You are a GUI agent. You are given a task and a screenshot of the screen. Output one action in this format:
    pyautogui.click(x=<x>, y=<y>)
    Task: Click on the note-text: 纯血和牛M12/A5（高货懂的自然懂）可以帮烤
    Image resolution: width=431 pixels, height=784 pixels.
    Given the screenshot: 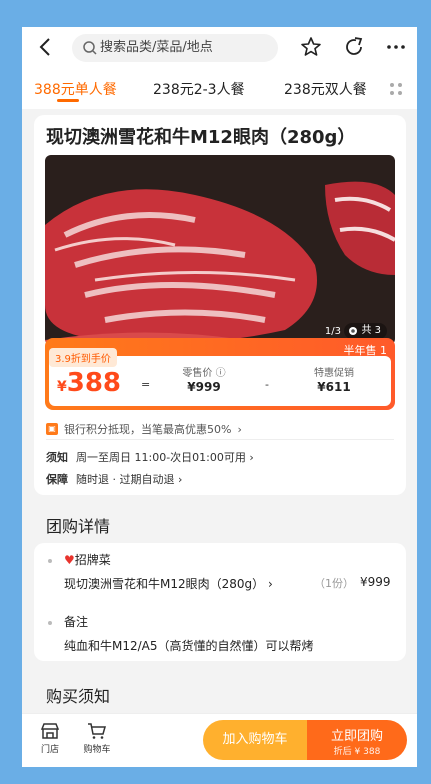 What is the action you would take?
    pyautogui.click(x=189, y=646)
    